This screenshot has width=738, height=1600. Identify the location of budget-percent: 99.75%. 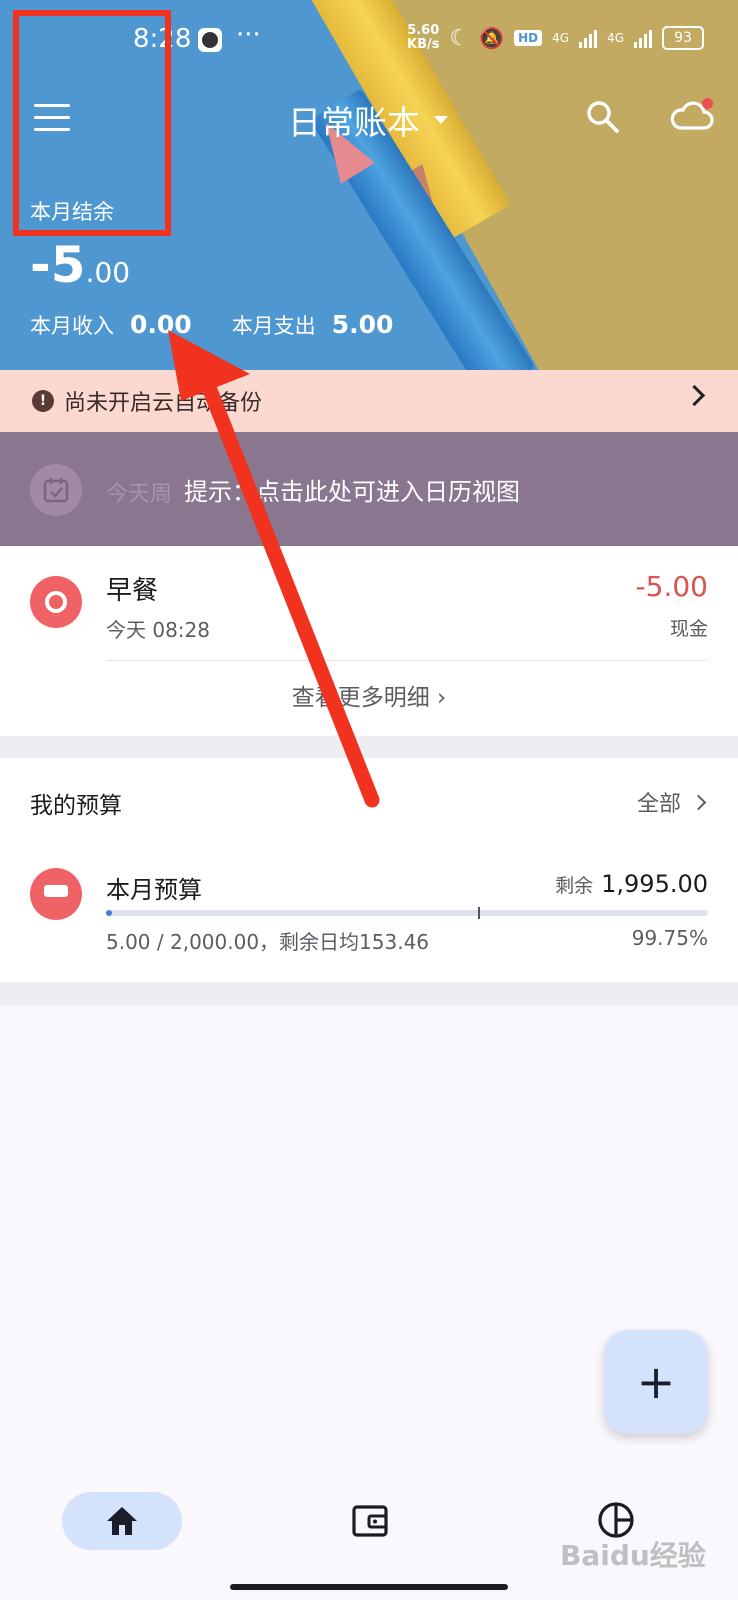
(669, 938).